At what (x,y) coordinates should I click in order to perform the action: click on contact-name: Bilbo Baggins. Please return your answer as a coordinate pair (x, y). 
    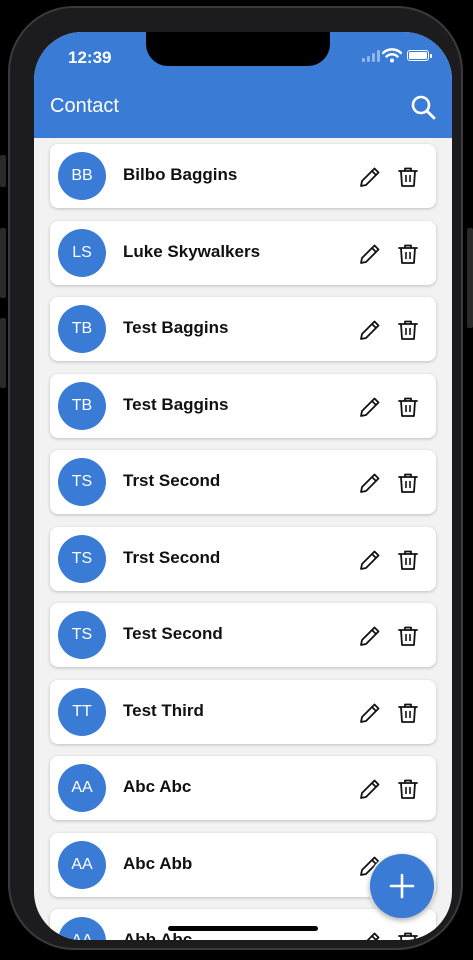
    Looking at the image, I should click on (180, 174).